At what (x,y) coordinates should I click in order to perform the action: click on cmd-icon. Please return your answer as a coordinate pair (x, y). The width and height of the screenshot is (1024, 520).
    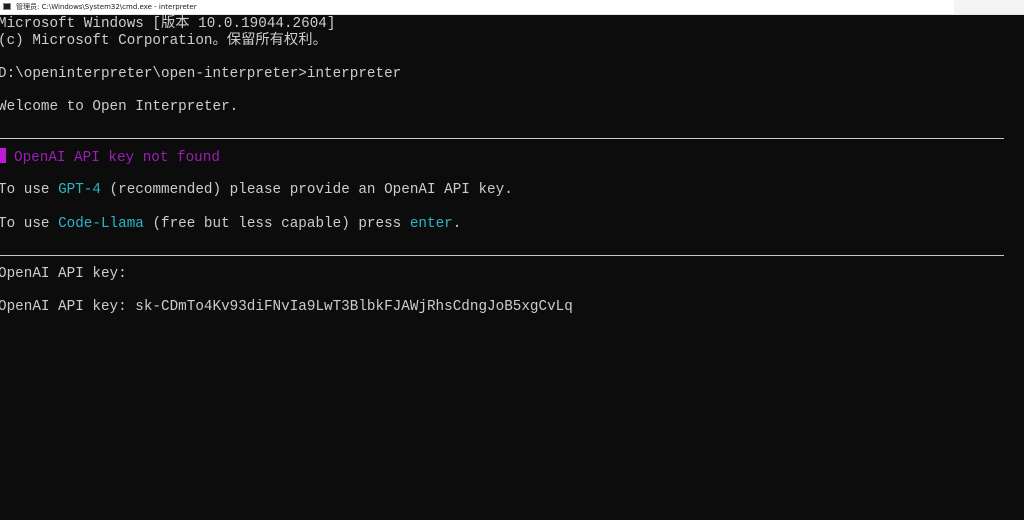
    Looking at the image, I should click on (7, 6).